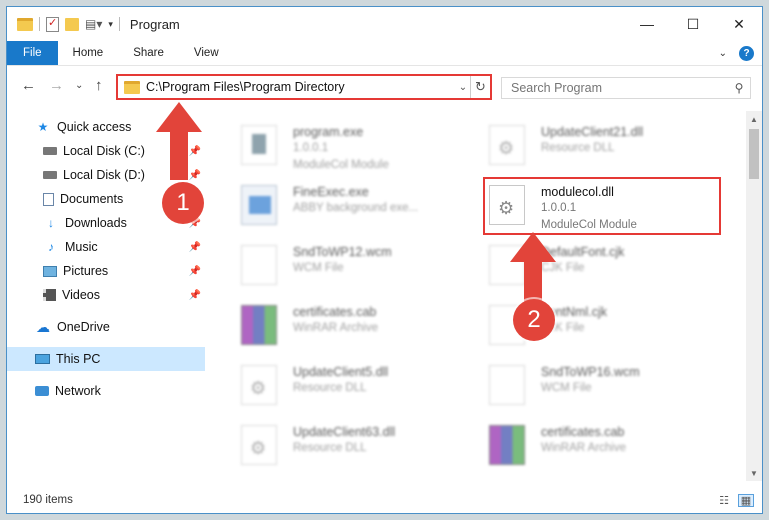 This screenshot has width=769, height=520. Describe the element at coordinates (106, 327) in the screenshot. I see `sidebar-item-onedrive: ☁ OneDrive` at that location.